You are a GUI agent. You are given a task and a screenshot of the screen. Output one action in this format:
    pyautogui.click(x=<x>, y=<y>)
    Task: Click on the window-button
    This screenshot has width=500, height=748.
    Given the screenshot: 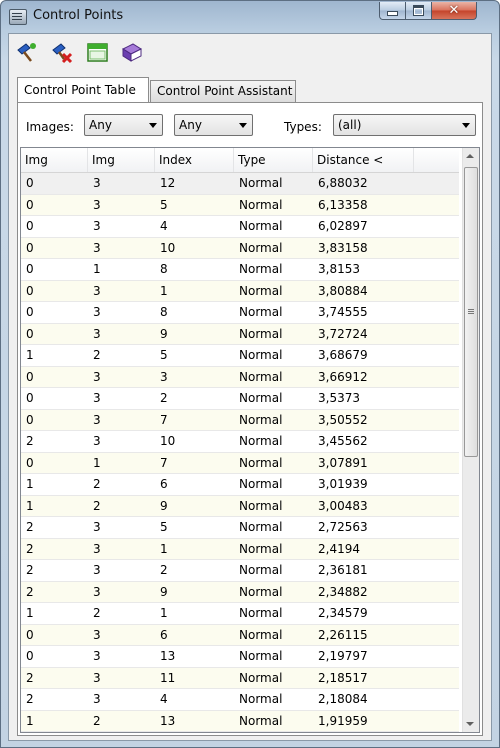 What is the action you would take?
    pyautogui.click(x=98, y=53)
    